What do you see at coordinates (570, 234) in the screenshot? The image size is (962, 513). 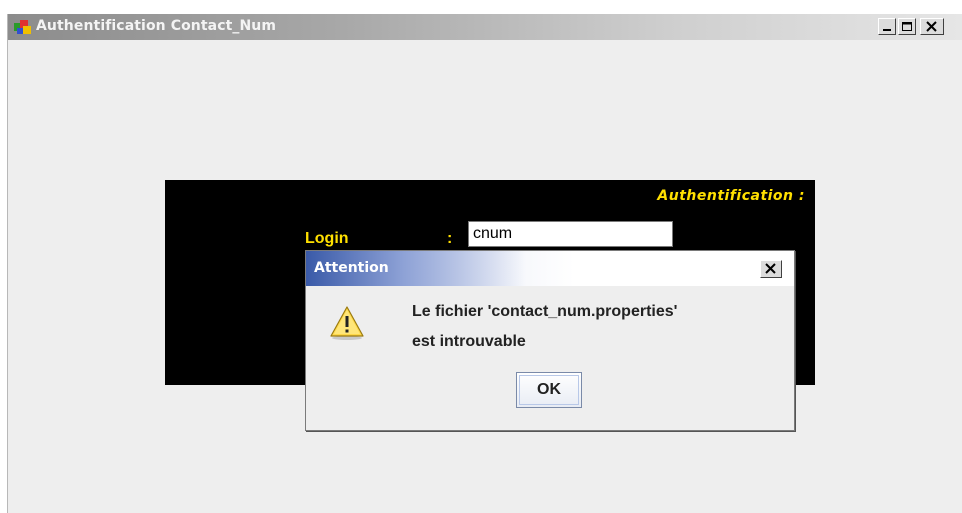 I see `login-input` at bounding box center [570, 234].